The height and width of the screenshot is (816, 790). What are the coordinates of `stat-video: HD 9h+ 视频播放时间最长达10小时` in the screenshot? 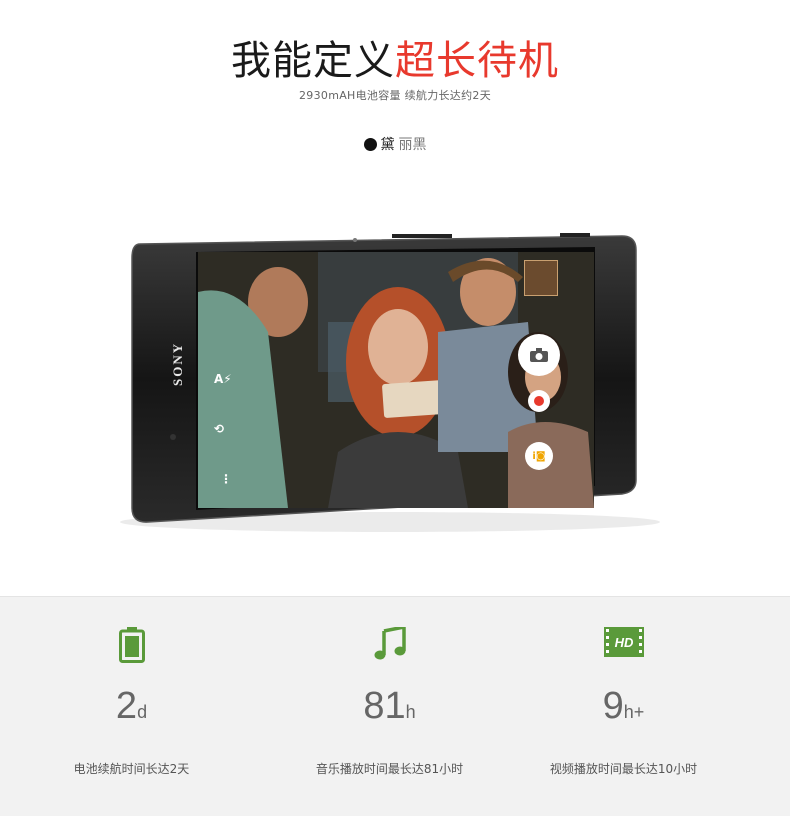 It's located at (623, 706).